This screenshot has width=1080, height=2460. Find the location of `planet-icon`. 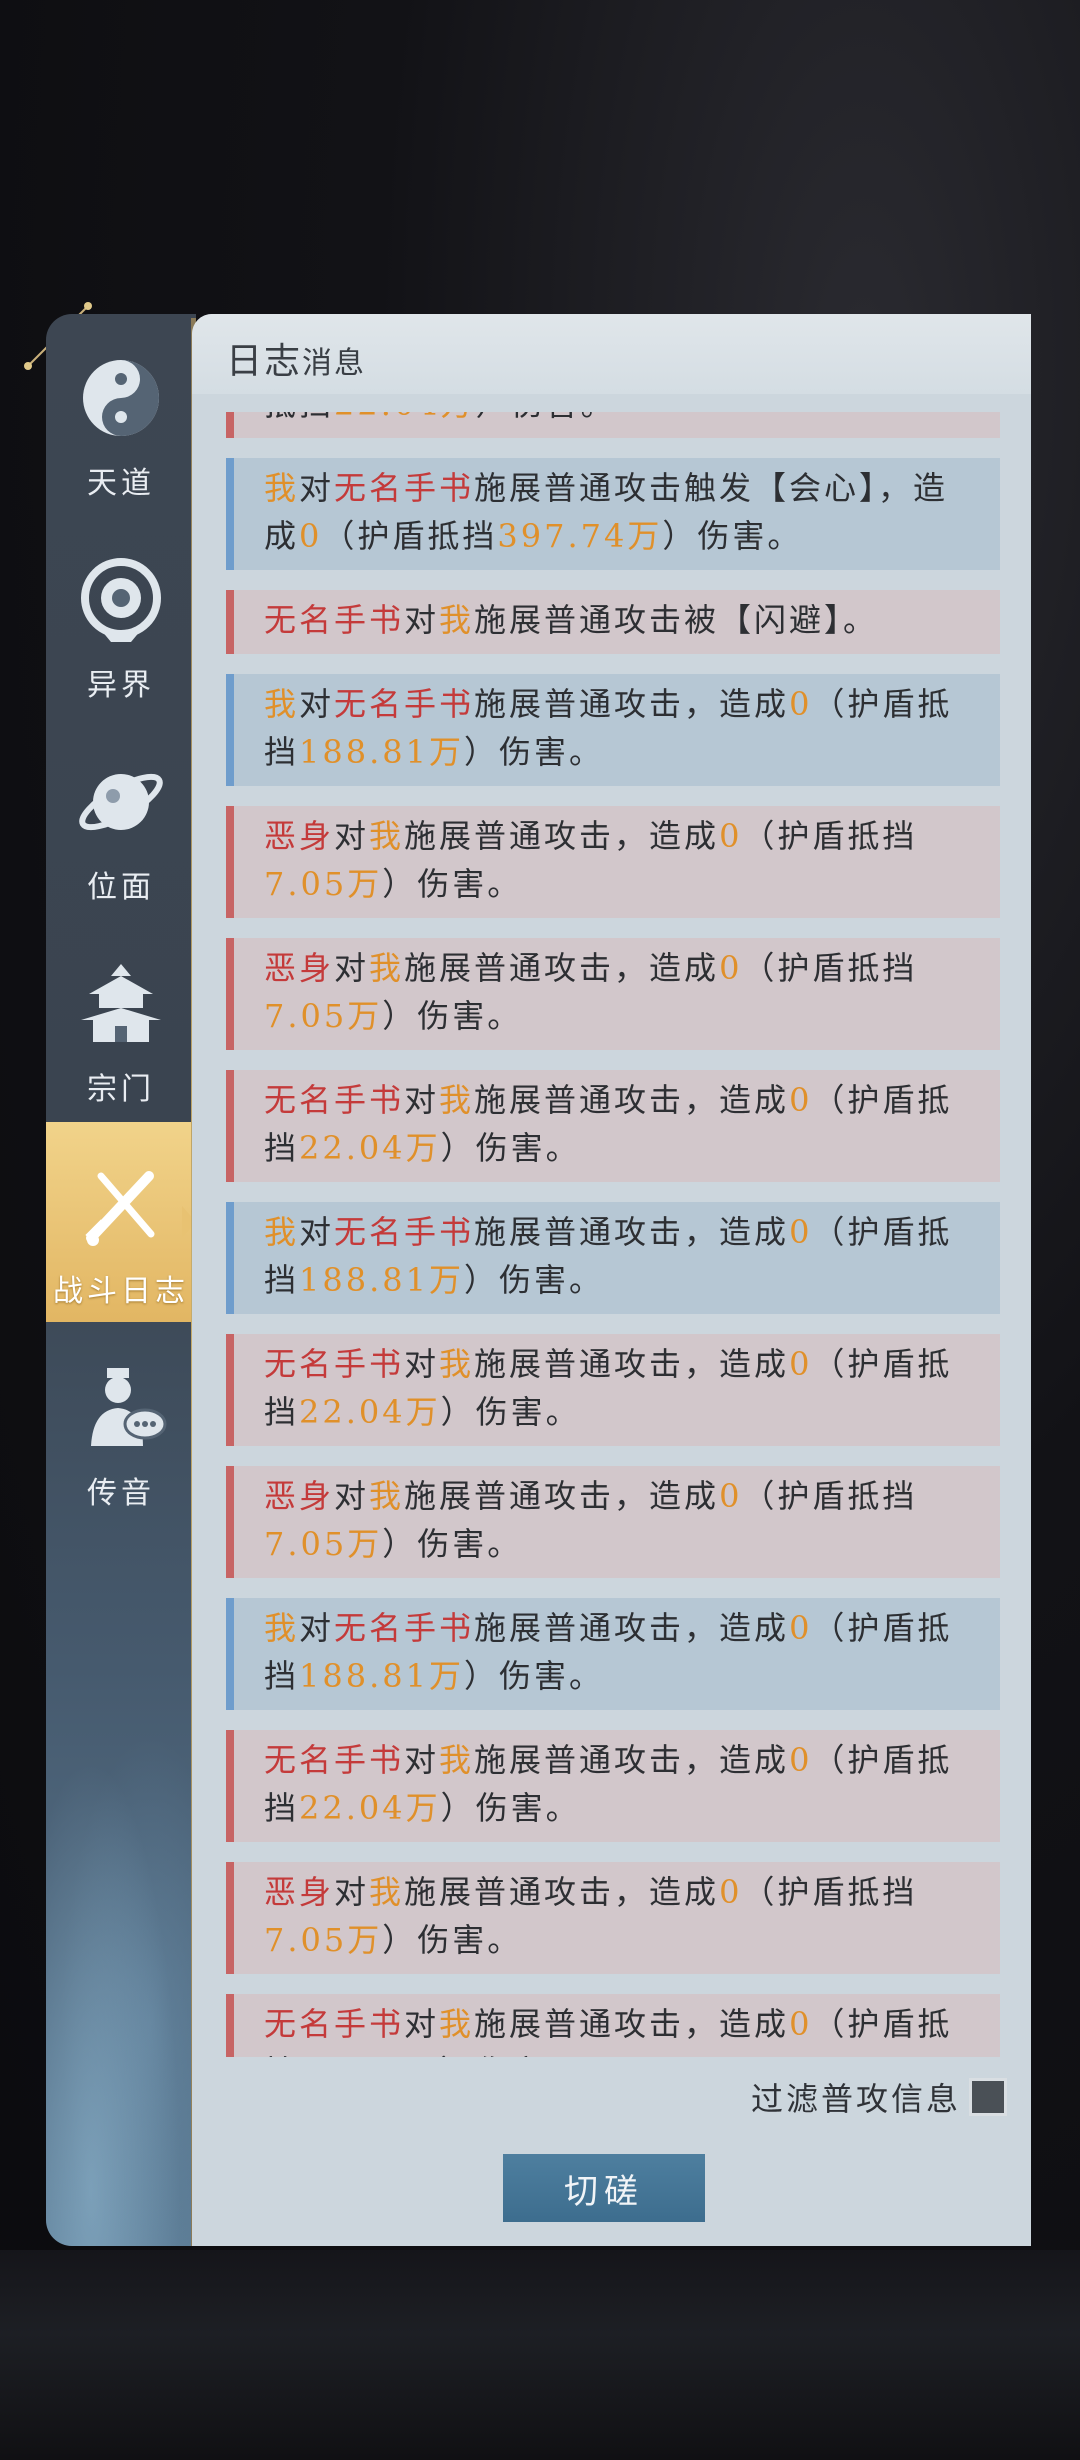

planet-icon is located at coordinates (121, 802).